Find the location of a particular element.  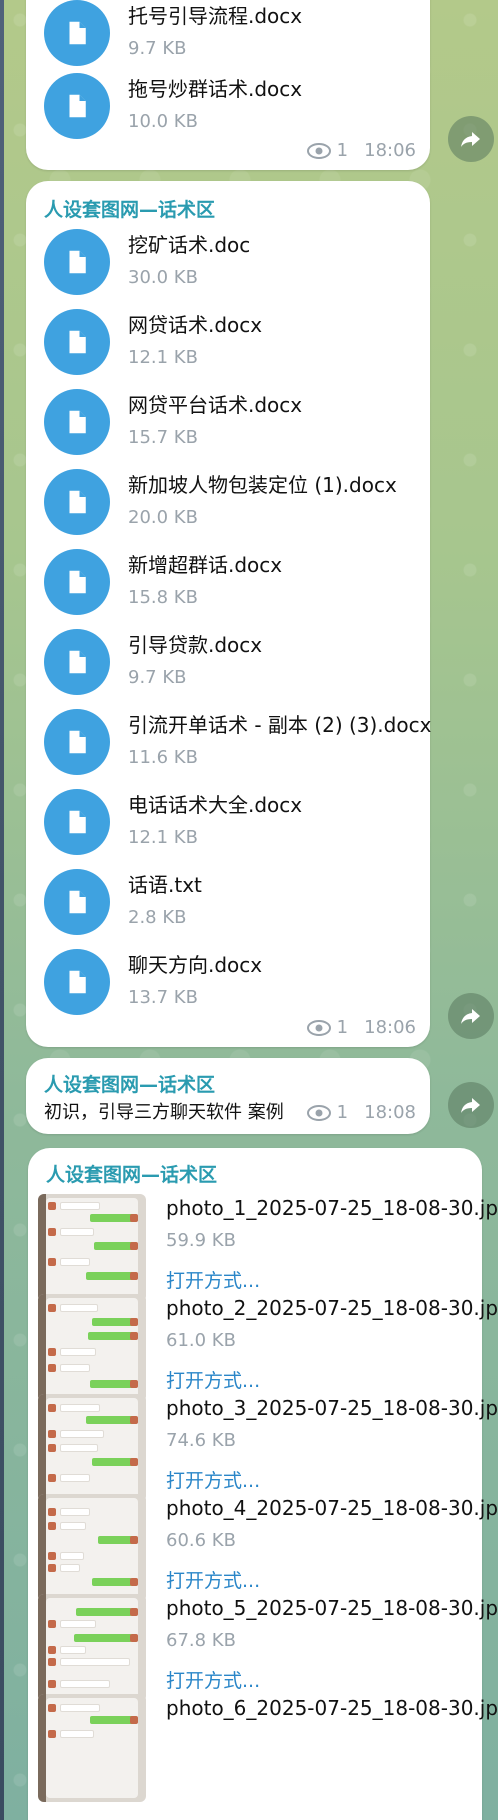

message-meta: 1 18:08 is located at coordinates (361, 1112).